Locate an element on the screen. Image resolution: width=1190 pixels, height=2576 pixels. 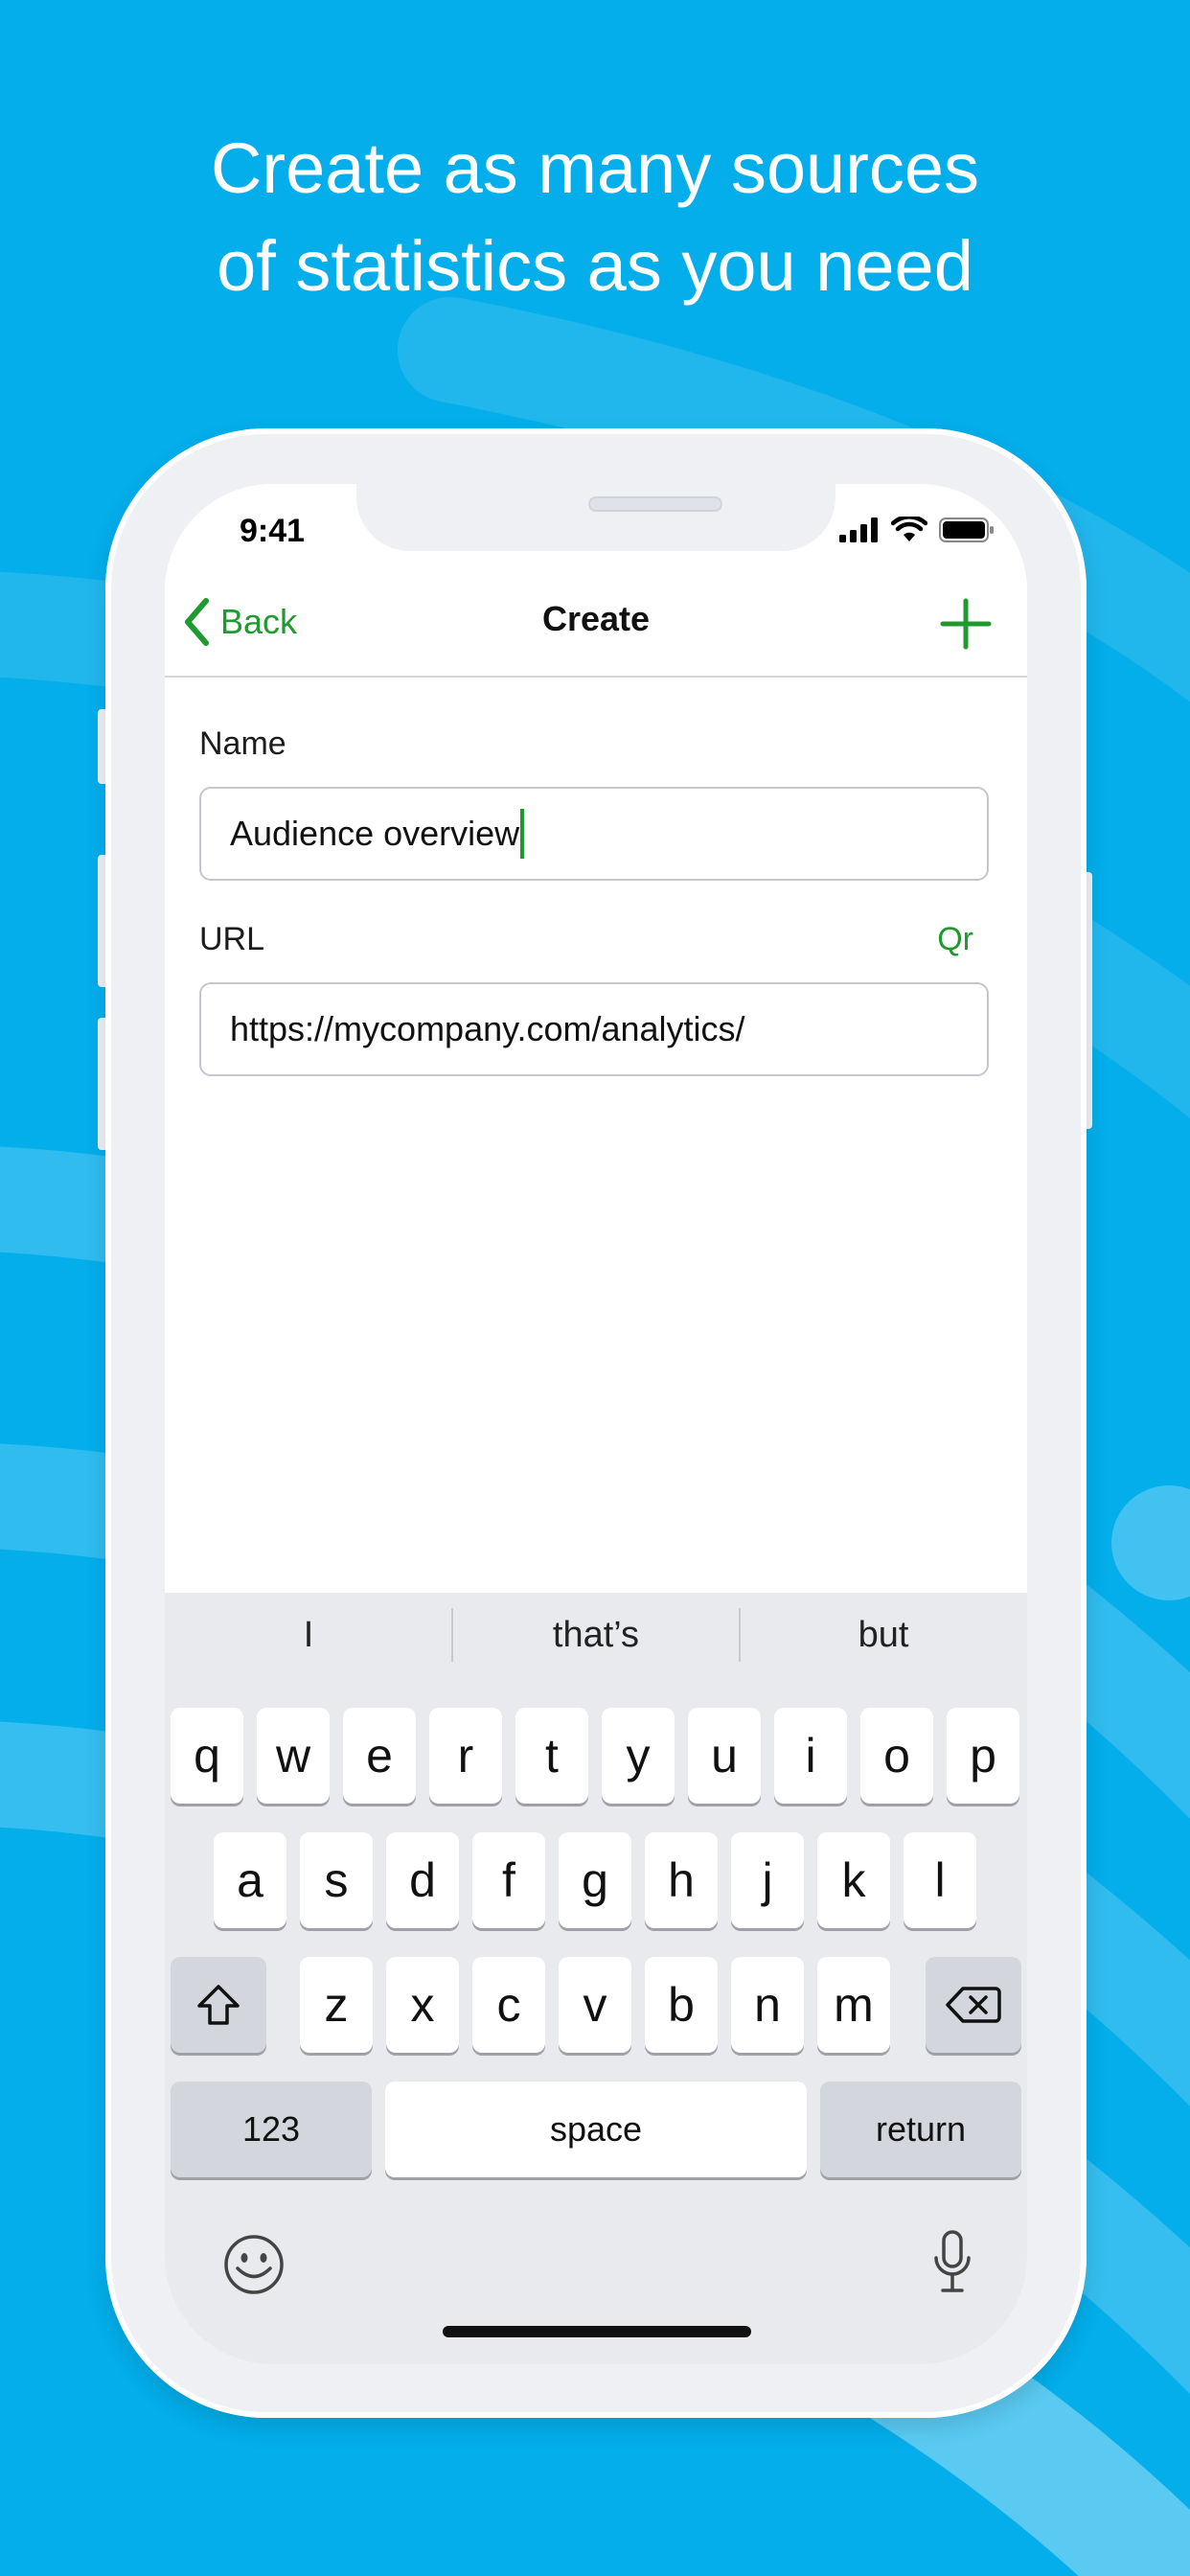
plus-icon is located at coordinates (966, 624).